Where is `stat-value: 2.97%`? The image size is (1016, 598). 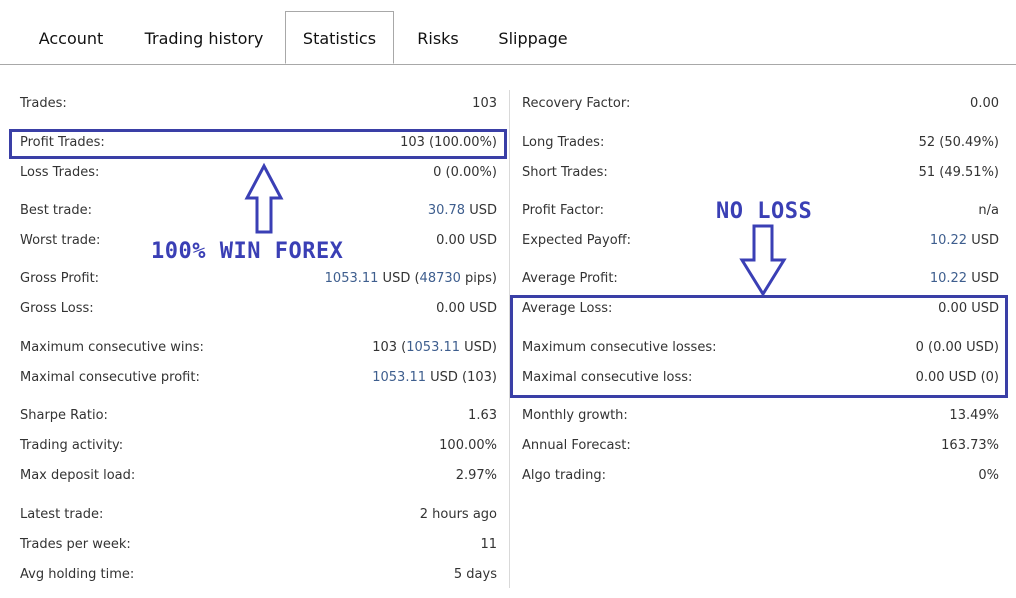
stat-value: 2.97% is located at coordinates (476, 475).